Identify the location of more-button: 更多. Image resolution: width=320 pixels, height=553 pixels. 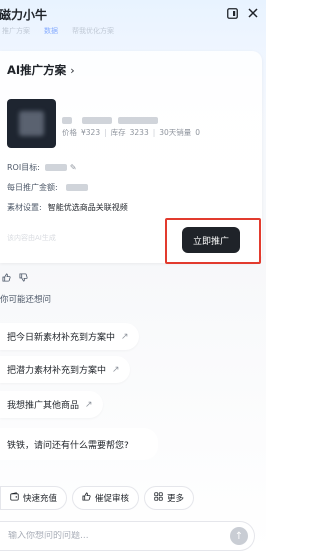
(169, 498).